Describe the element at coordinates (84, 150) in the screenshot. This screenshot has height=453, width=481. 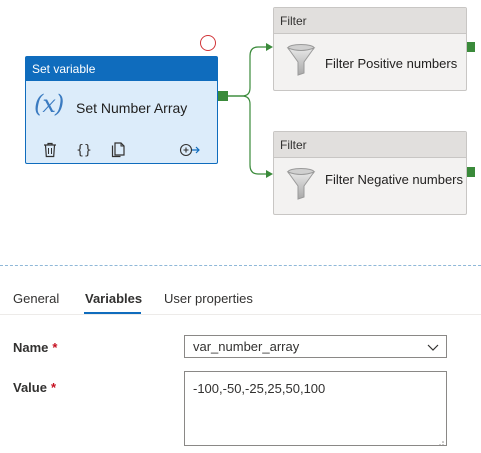
I see `parameters-icon: {}` at that location.